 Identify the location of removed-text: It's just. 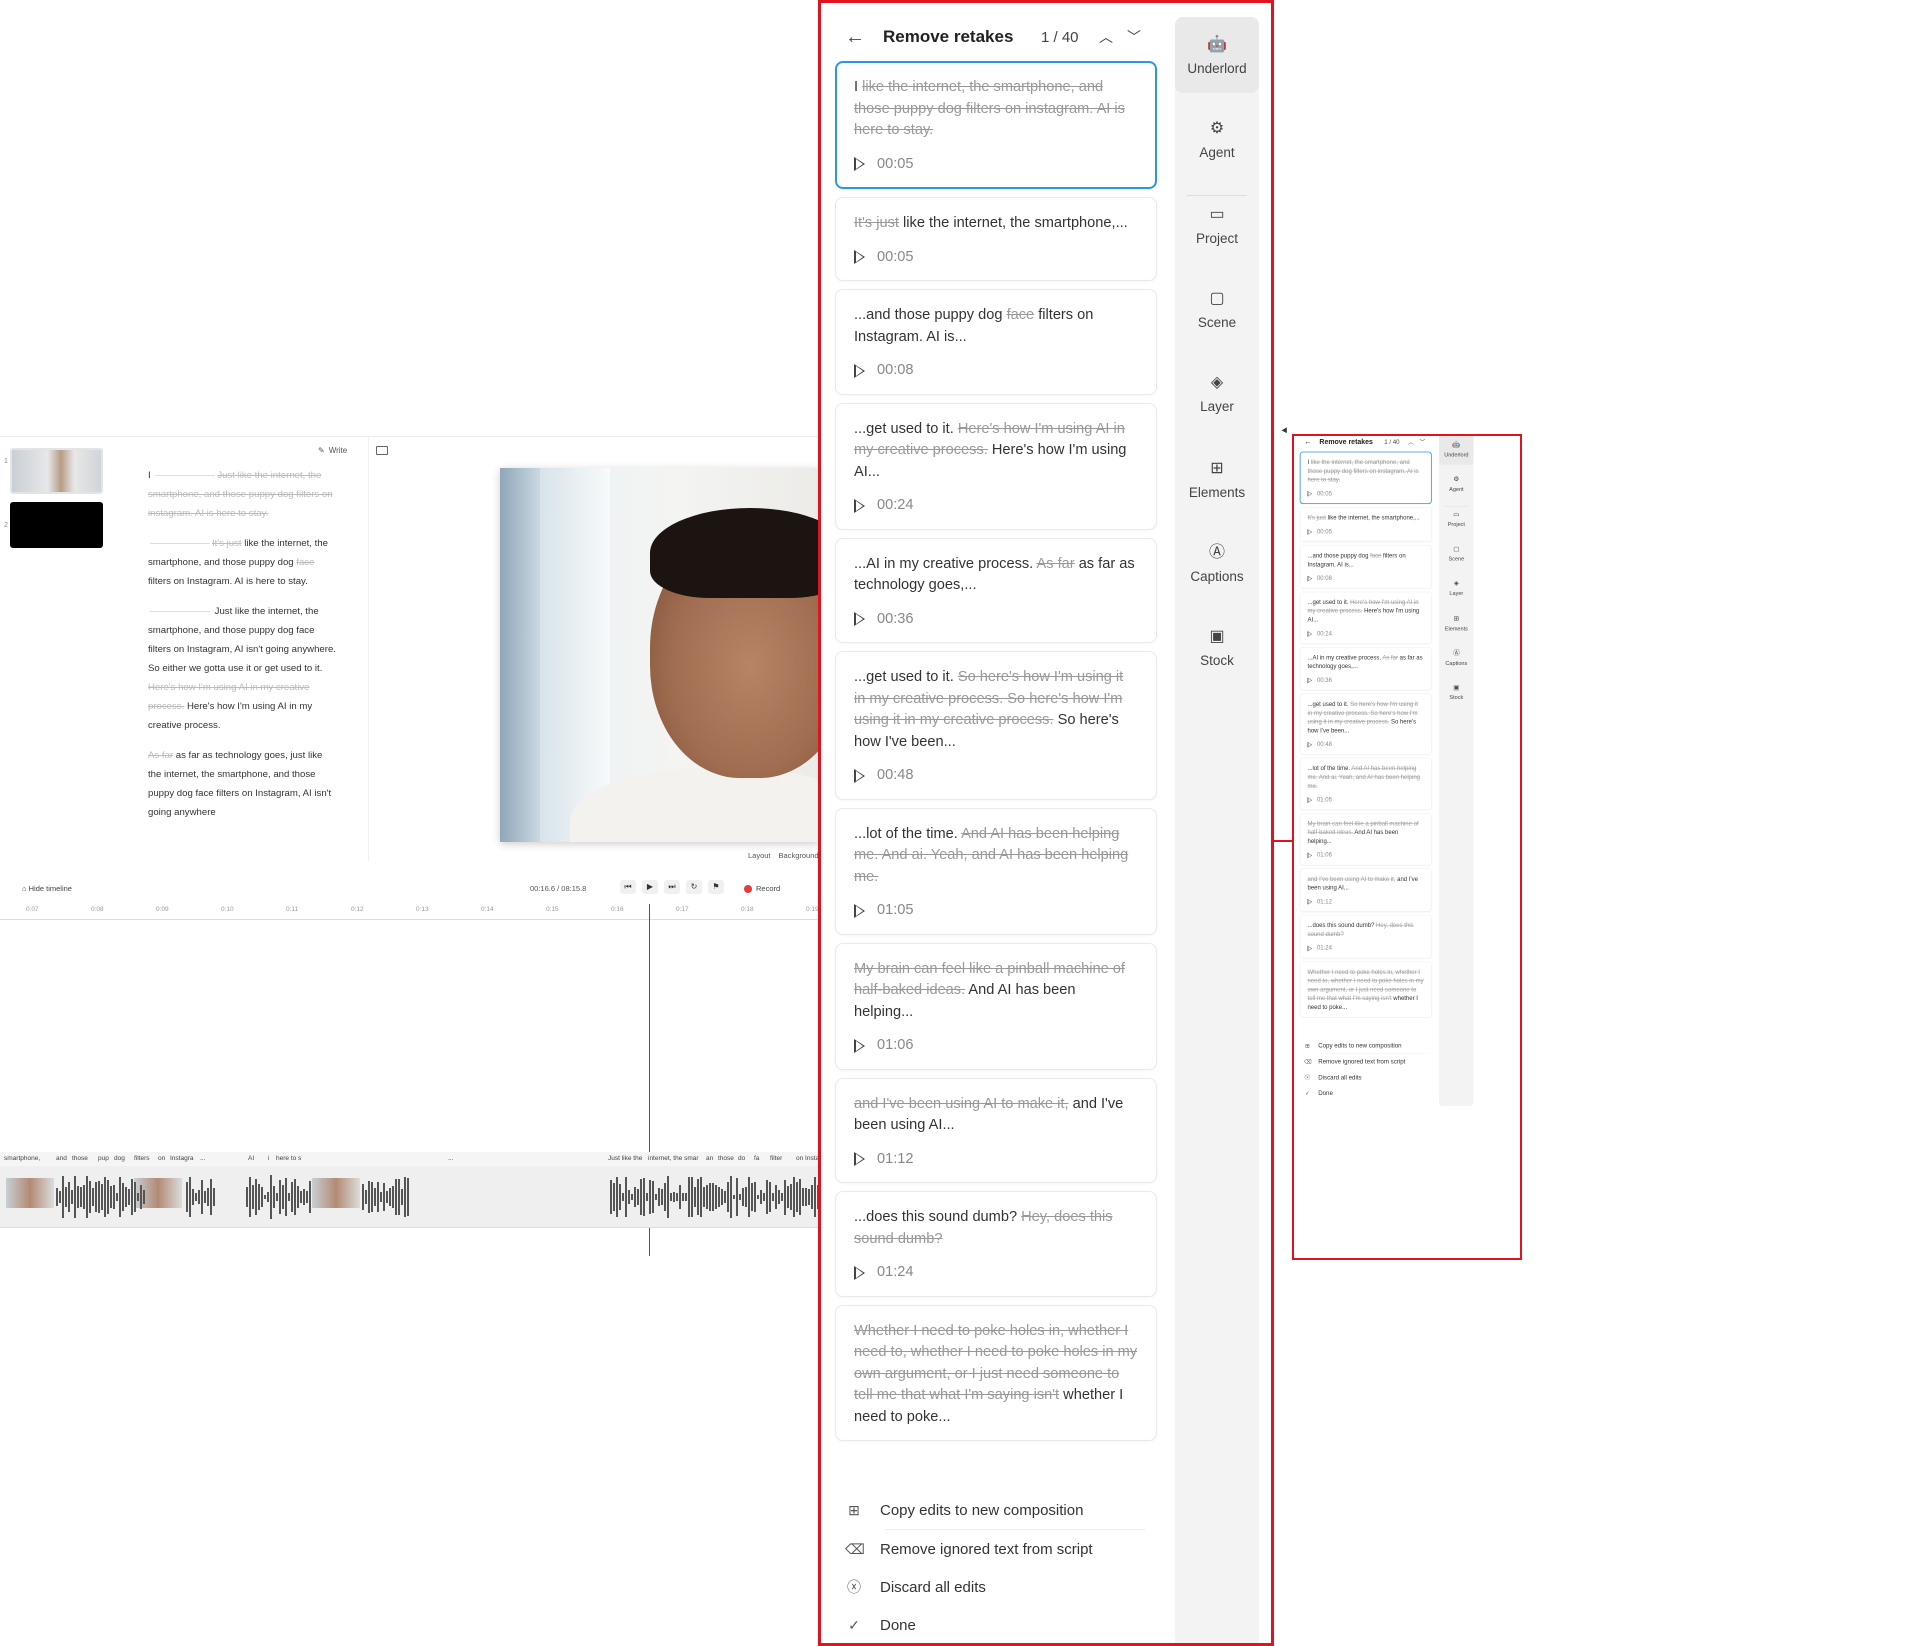
(1316, 518).